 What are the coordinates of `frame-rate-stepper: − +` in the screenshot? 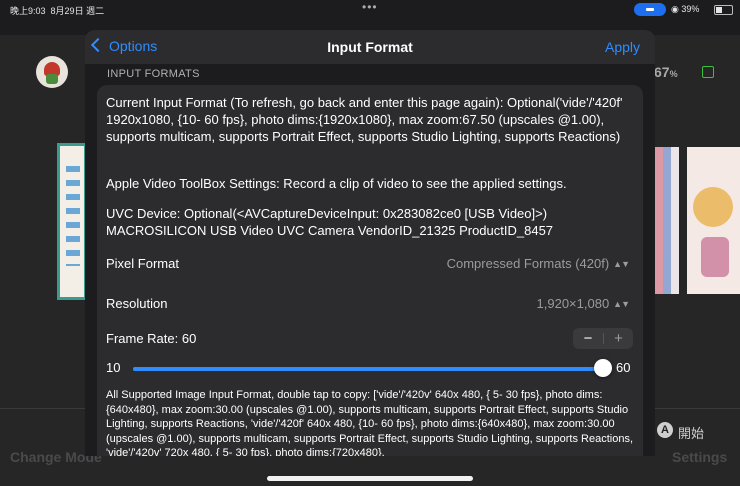 It's located at (603, 338).